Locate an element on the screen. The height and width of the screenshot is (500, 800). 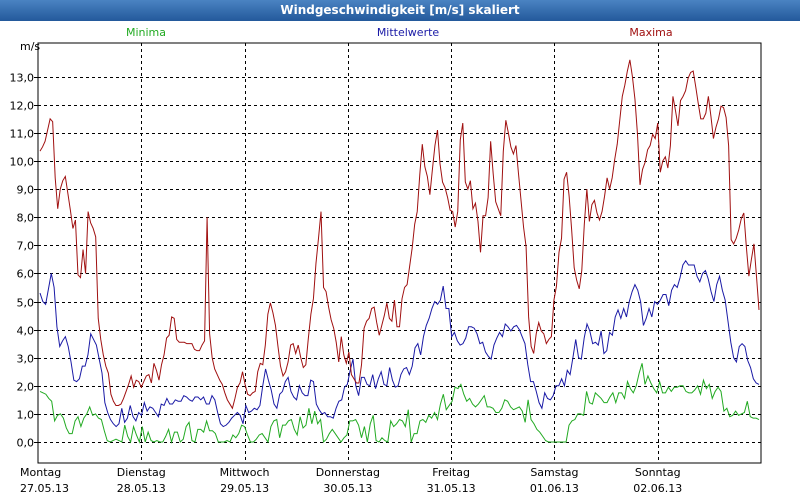
y-tick-label: 13,0 is located at coordinates (22, 78).